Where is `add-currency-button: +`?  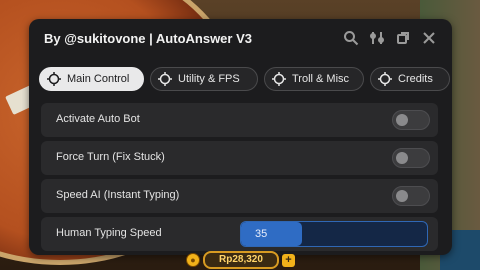 add-currency-button: + is located at coordinates (288, 260).